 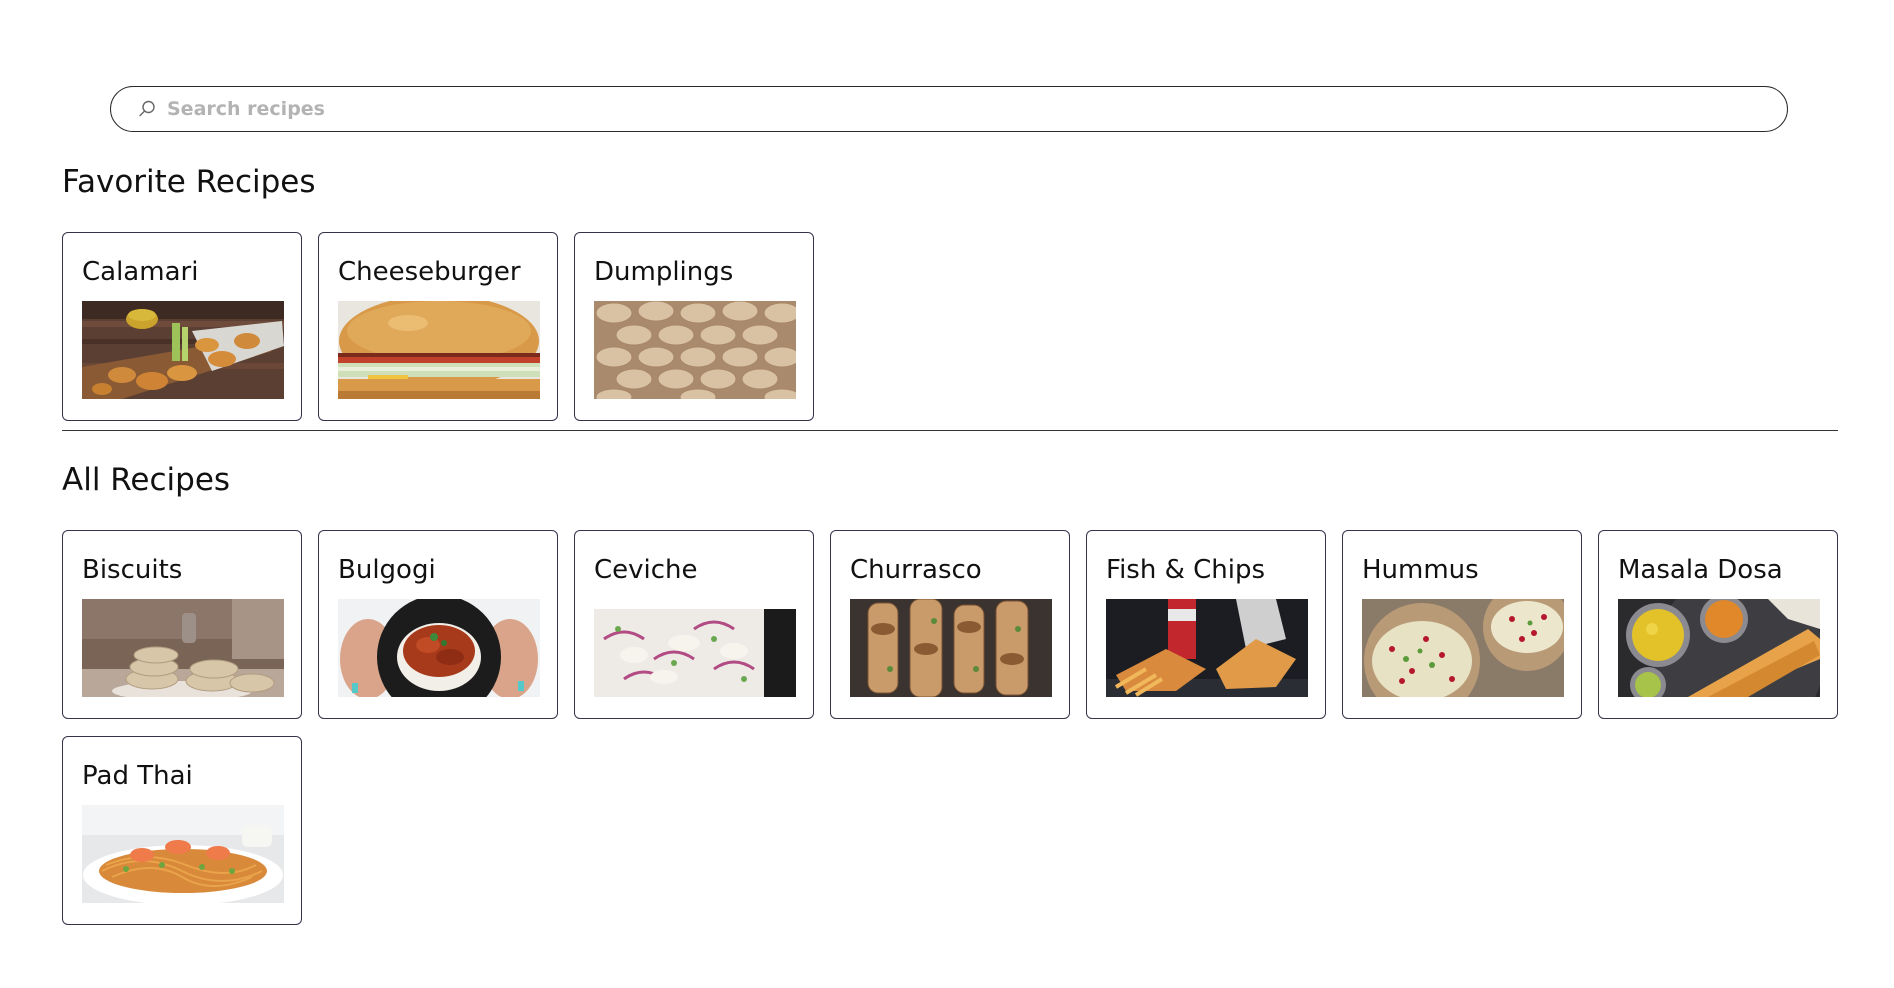 I want to click on masala-dosa-photo, so click(x=1719, y=648).